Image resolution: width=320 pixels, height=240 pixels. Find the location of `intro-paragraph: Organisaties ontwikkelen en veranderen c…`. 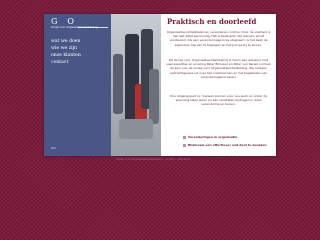

intro-paragraph: Organisaties ontwikkelen en veranderen c… is located at coordinates (218, 38).